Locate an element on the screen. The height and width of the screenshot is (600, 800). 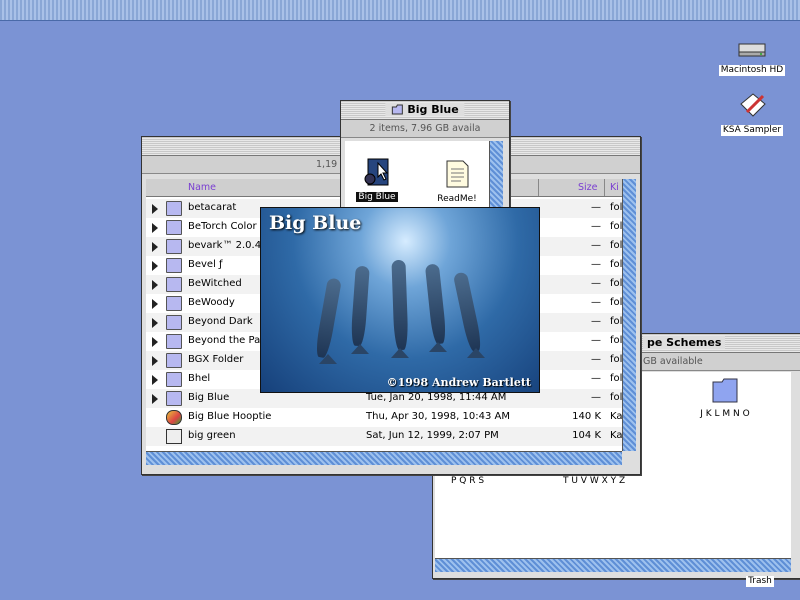
menu-bar is located at coordinates (400, 10).